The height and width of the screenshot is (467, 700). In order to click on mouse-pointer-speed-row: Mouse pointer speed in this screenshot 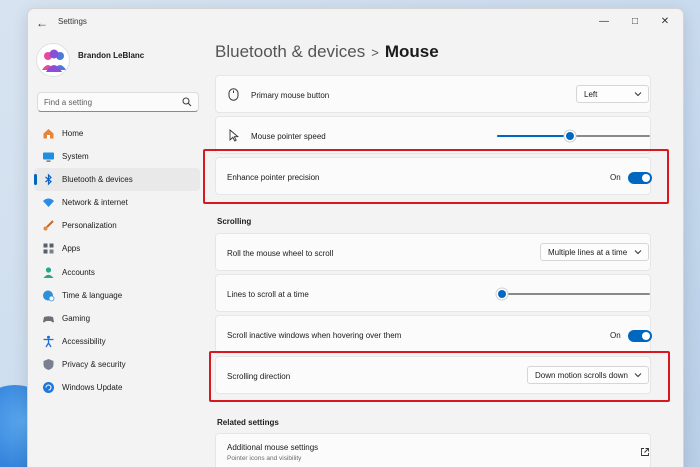, I will do `click(433, 135)`.